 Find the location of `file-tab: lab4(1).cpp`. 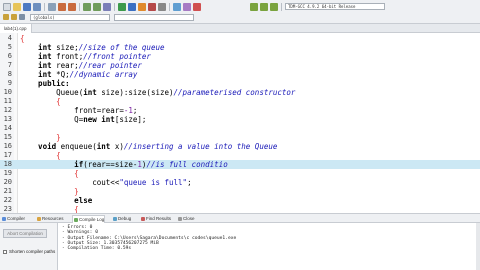

file-tab: lab4(1).cpp is located at coordinates (16, 28).